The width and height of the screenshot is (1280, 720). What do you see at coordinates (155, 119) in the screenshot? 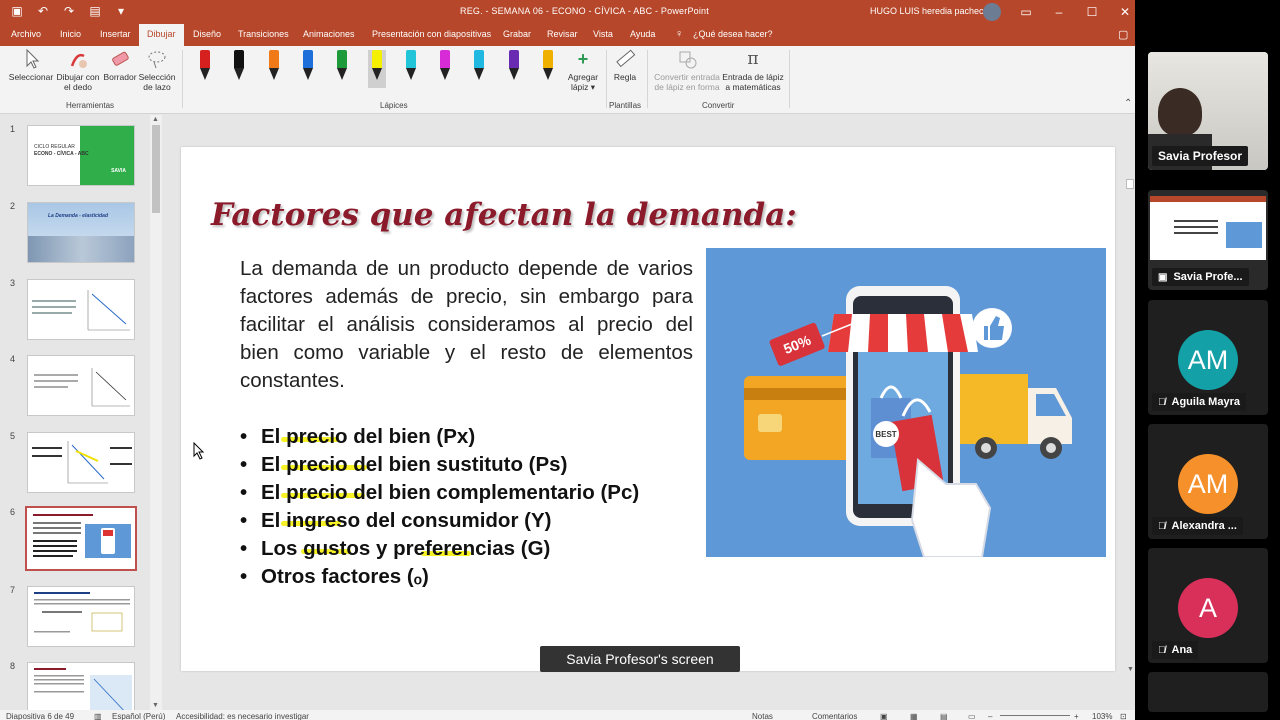
I see `scroll-up-icon: ▲` at bounding box center [155, 119].